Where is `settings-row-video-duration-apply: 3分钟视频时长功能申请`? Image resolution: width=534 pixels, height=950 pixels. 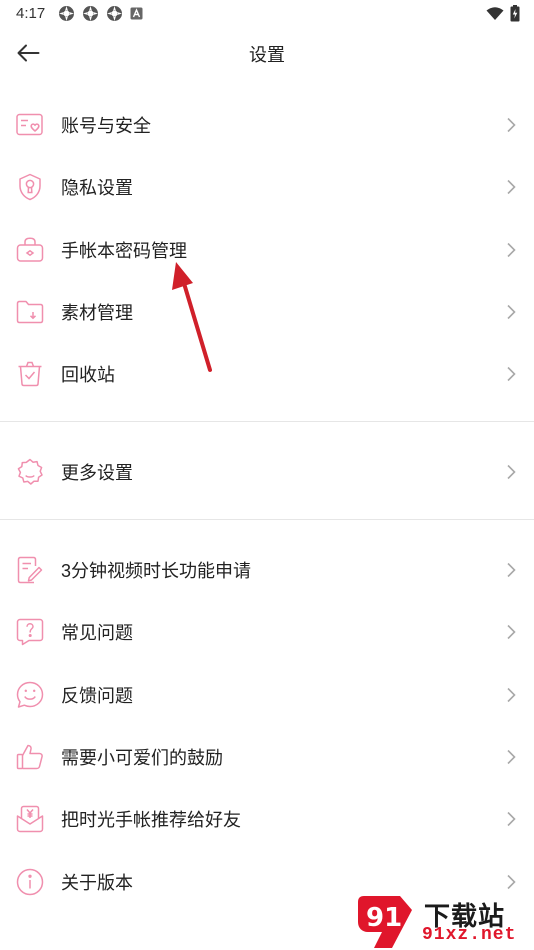
settings-row-video-duration-apply: 3分钟视频时长功能申请 is located at coordinates (267, 570).